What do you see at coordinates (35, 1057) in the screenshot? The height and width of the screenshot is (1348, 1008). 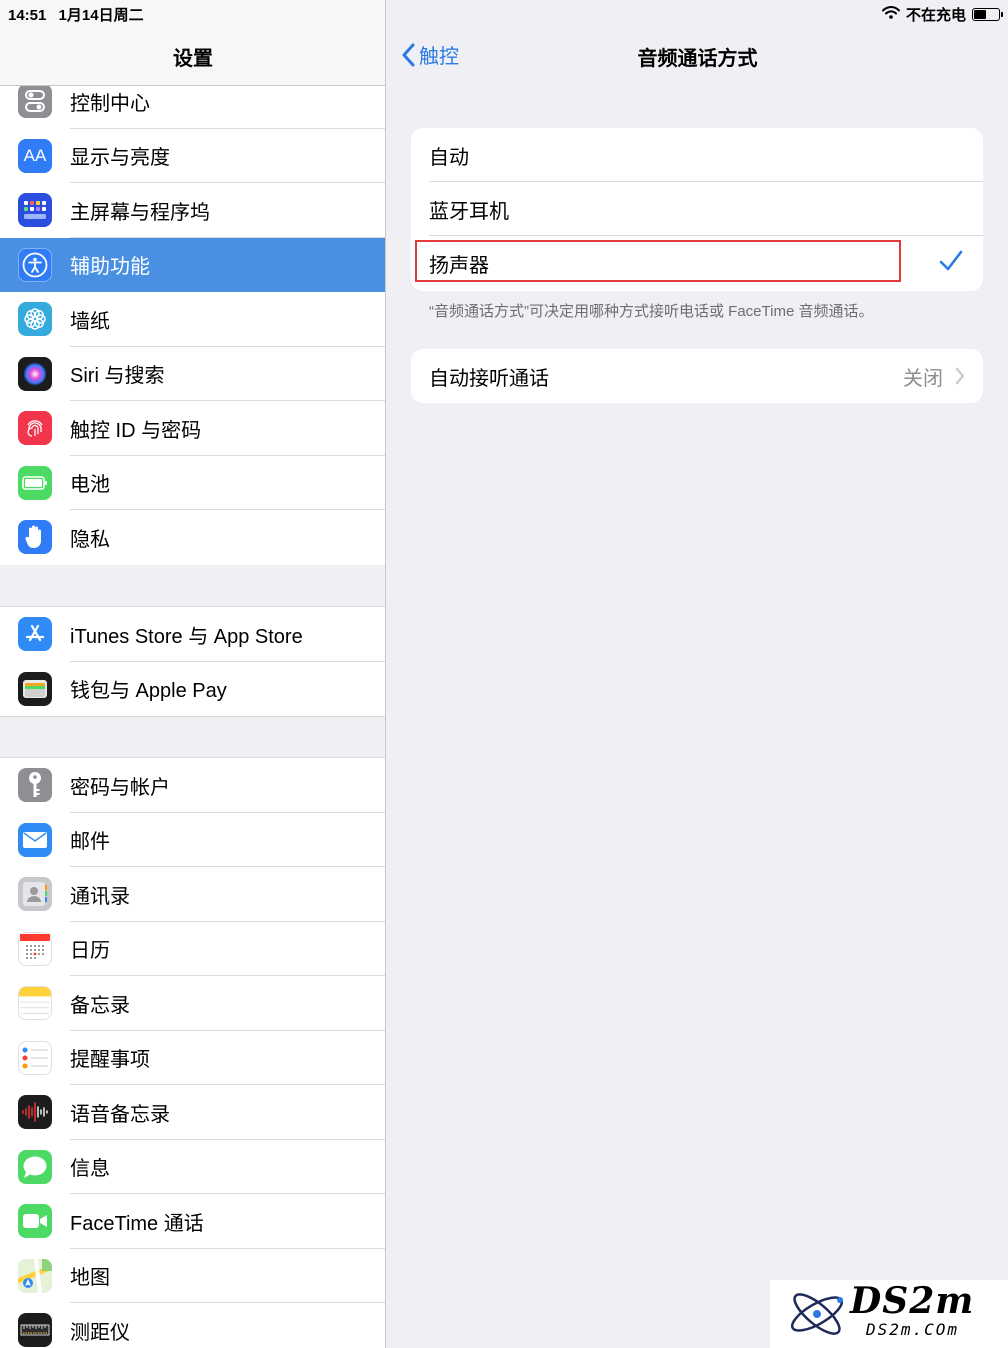 I see `reminders-icon` at bounding box center [35, 1057].